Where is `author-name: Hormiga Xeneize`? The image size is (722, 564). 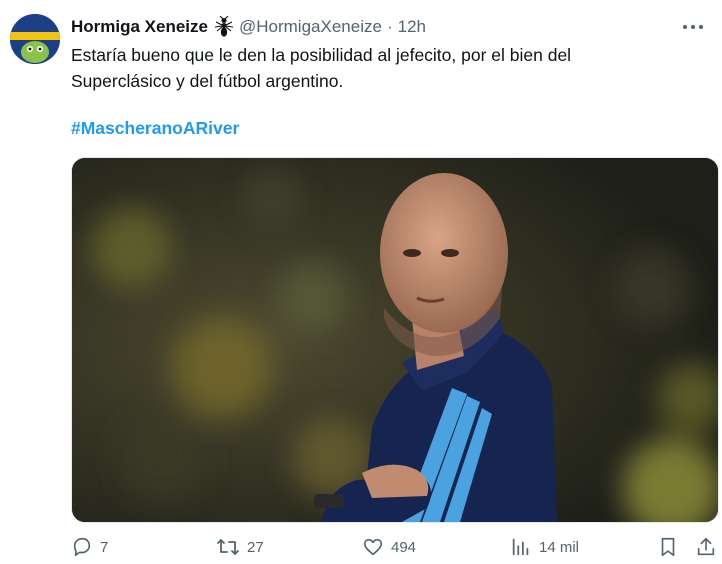
author-name: Hormiga Xeneize is located at coordinates (139, 27).